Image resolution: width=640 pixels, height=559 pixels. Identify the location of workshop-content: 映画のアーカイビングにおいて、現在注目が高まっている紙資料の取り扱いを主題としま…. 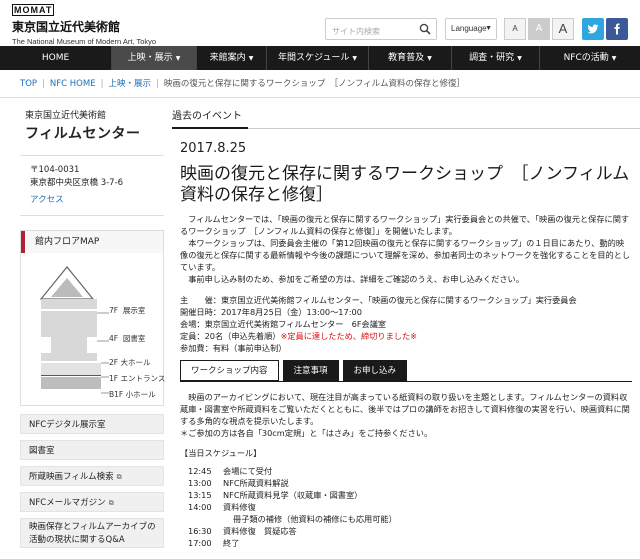
(406, 415).